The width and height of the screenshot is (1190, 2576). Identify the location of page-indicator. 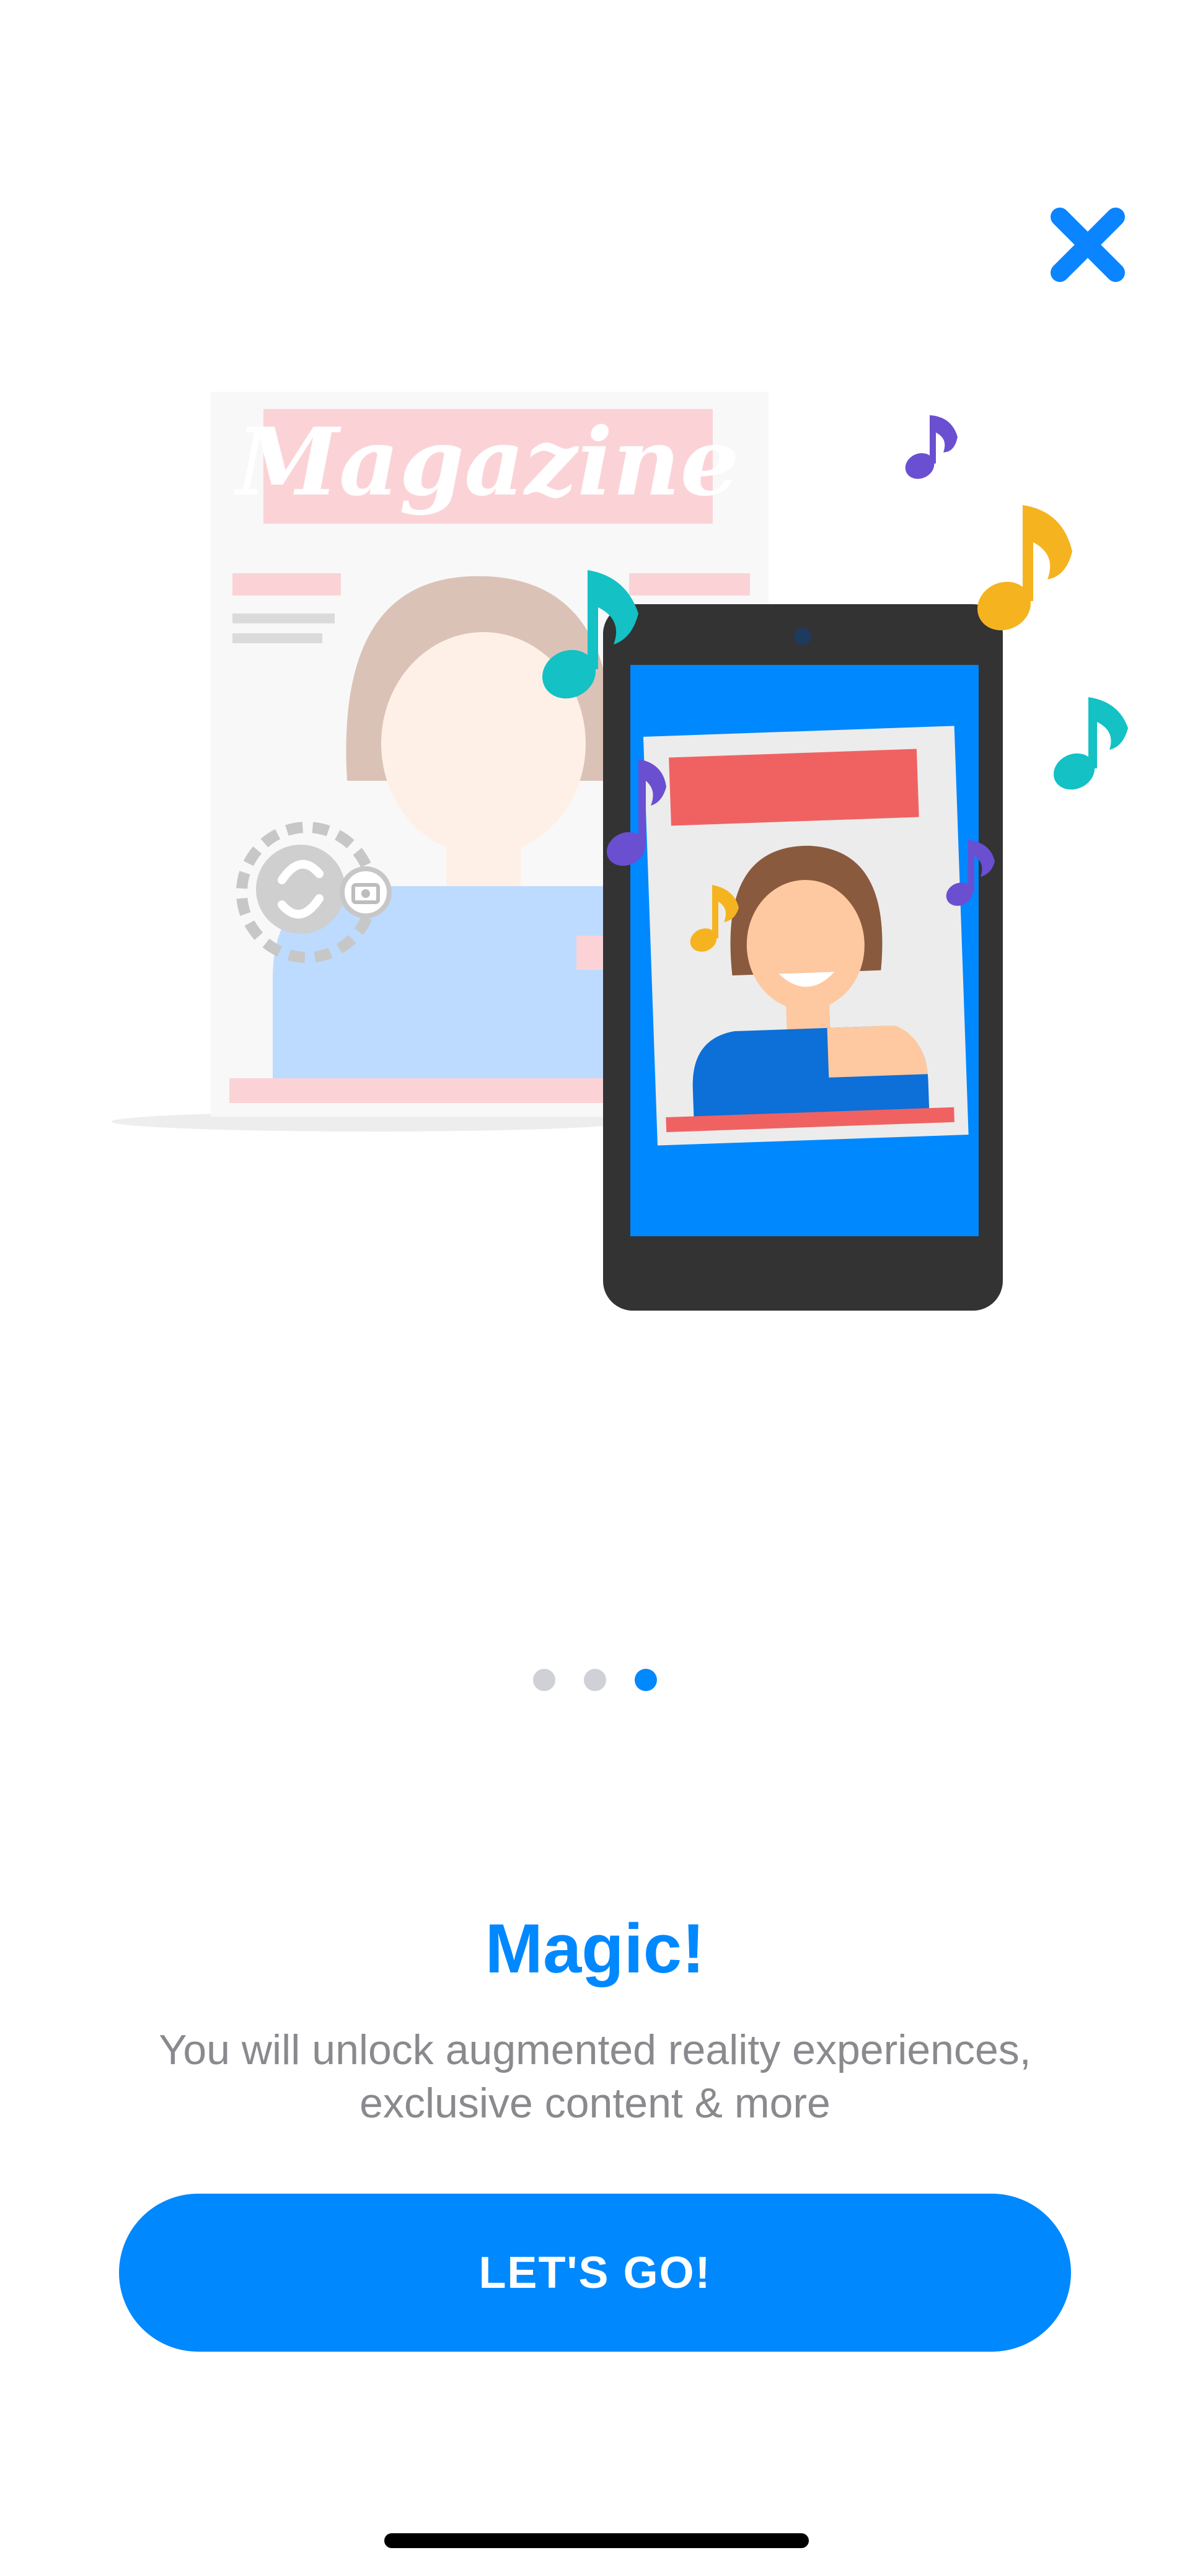
(595, 1681).